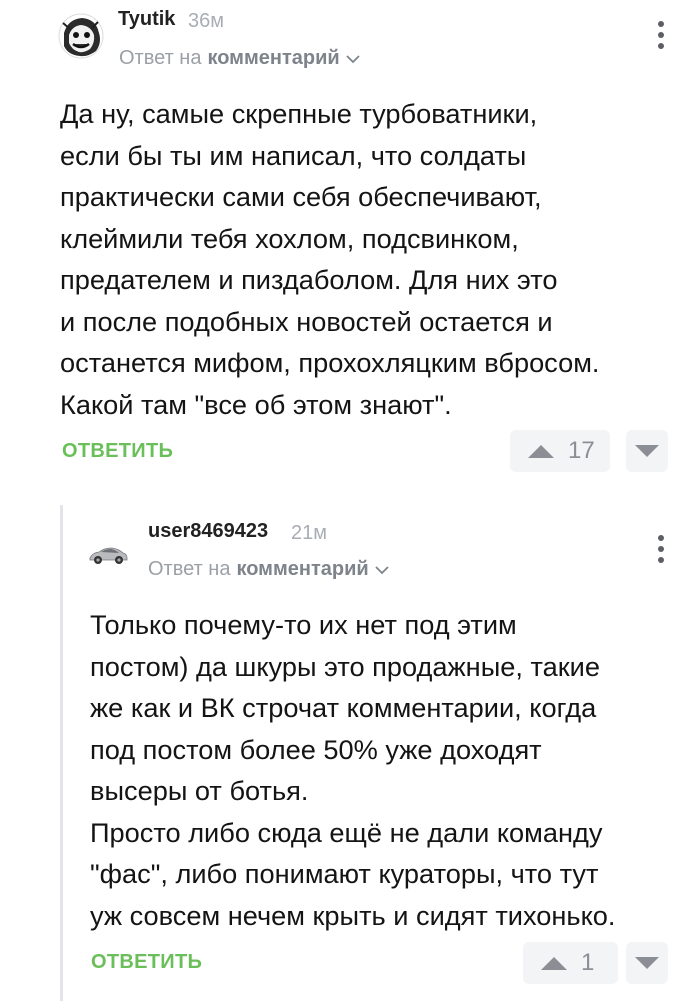 Image resolution: width=700 pixels, height=1001 pixels. I want to click on rating-count: 17, so click(581, 450).